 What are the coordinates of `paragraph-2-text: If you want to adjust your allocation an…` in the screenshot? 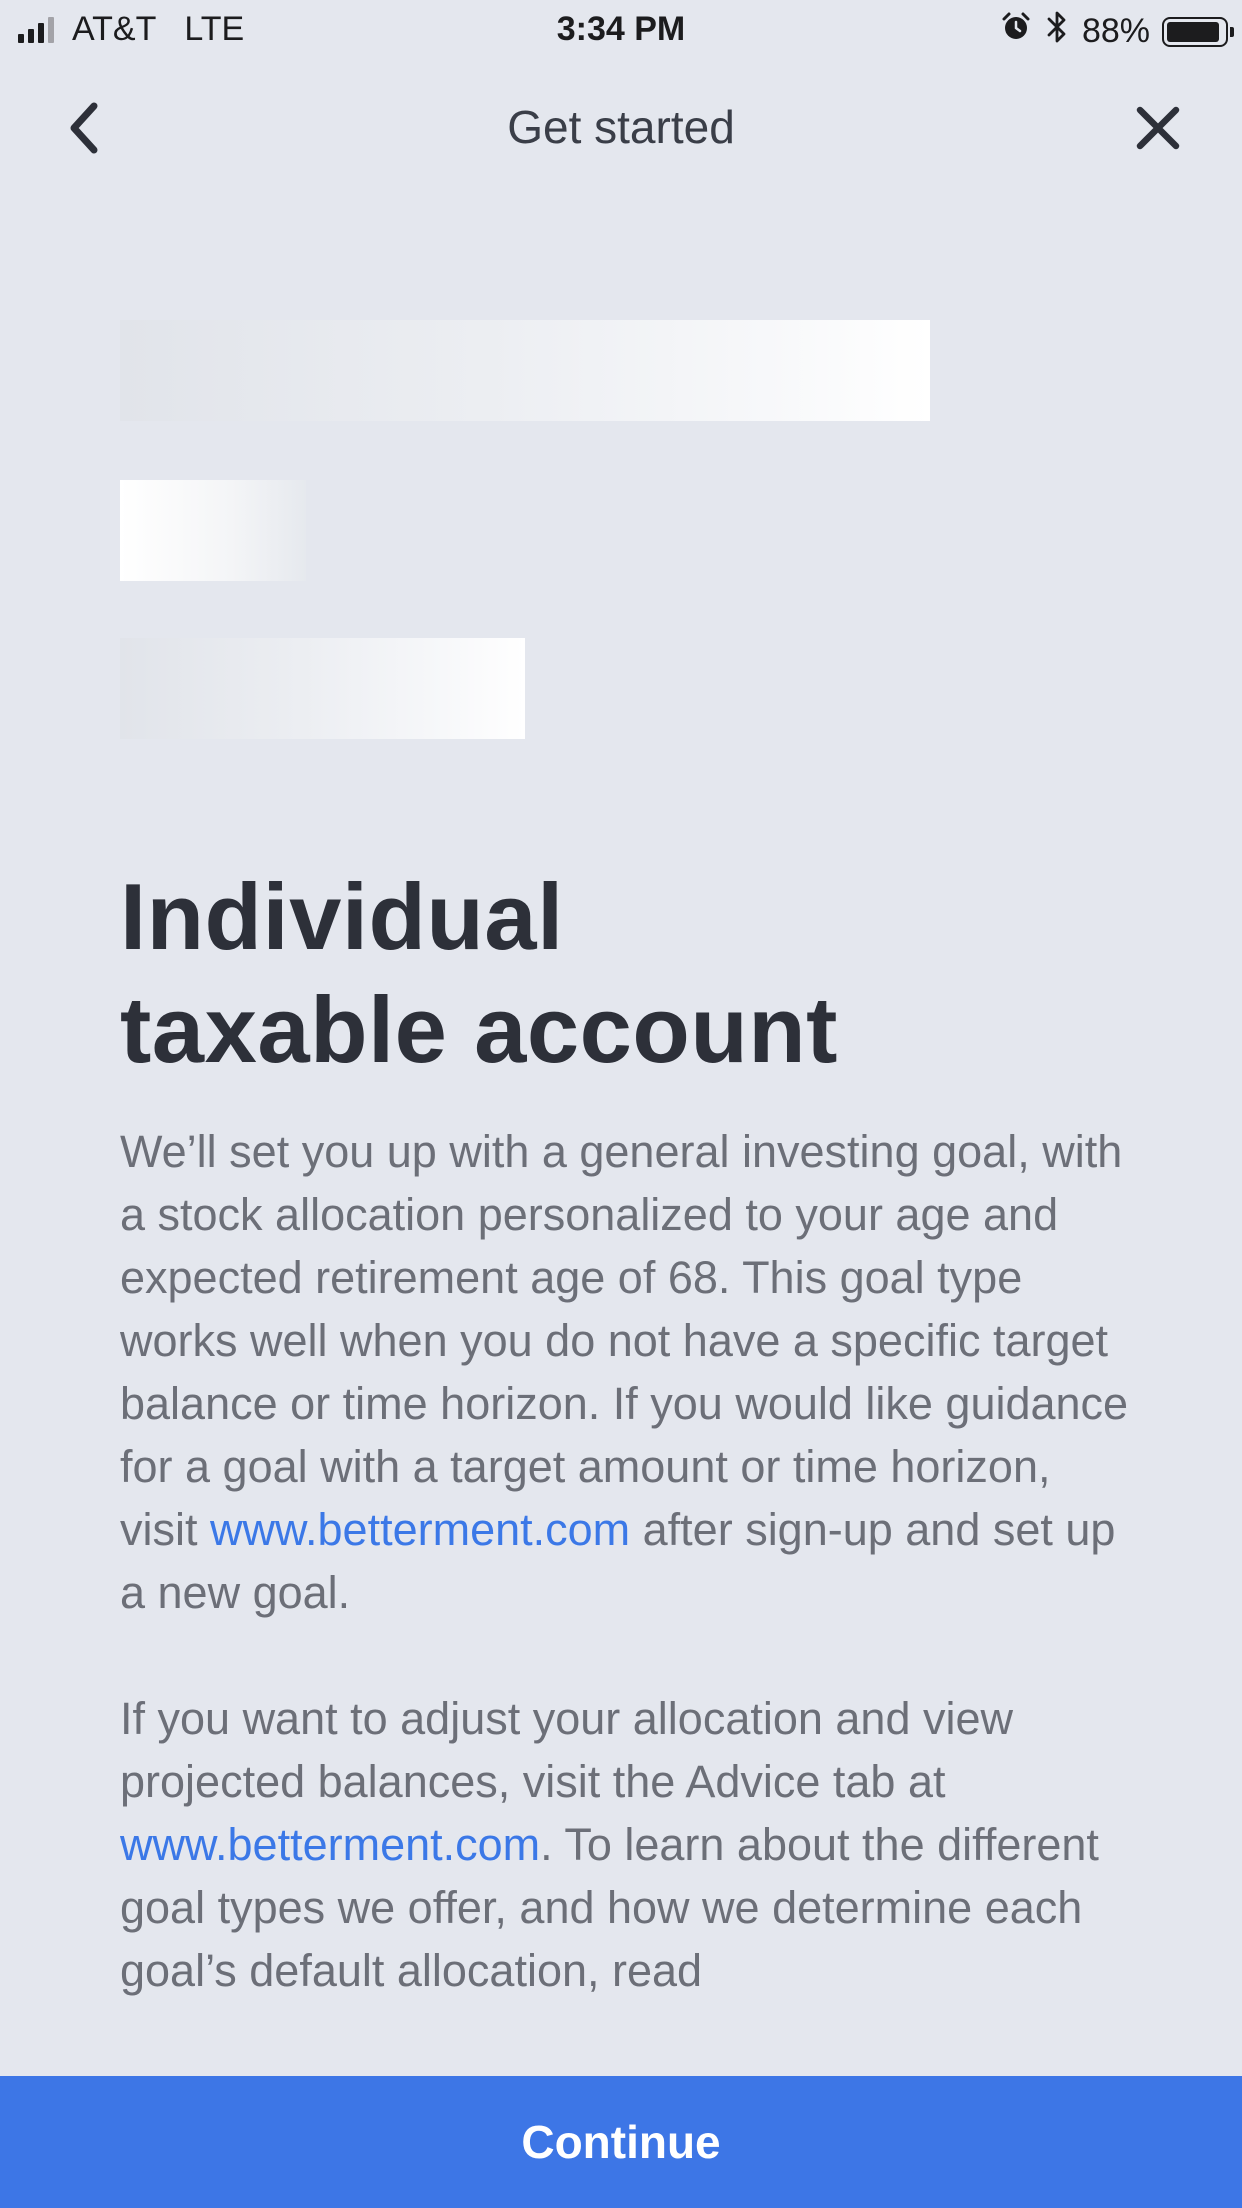 It's located at (567, 1750).